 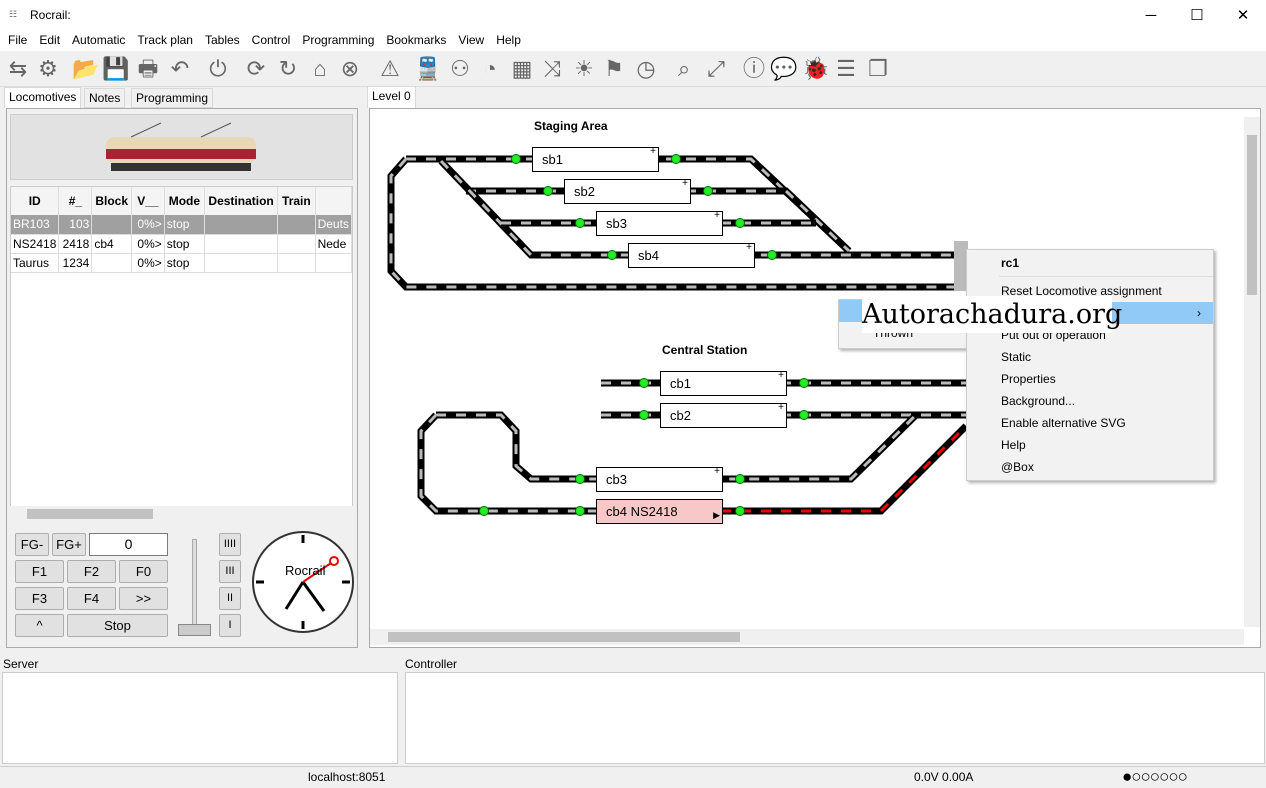 I want to click on settings-icon: ⚙, so click(x=48, y=69).